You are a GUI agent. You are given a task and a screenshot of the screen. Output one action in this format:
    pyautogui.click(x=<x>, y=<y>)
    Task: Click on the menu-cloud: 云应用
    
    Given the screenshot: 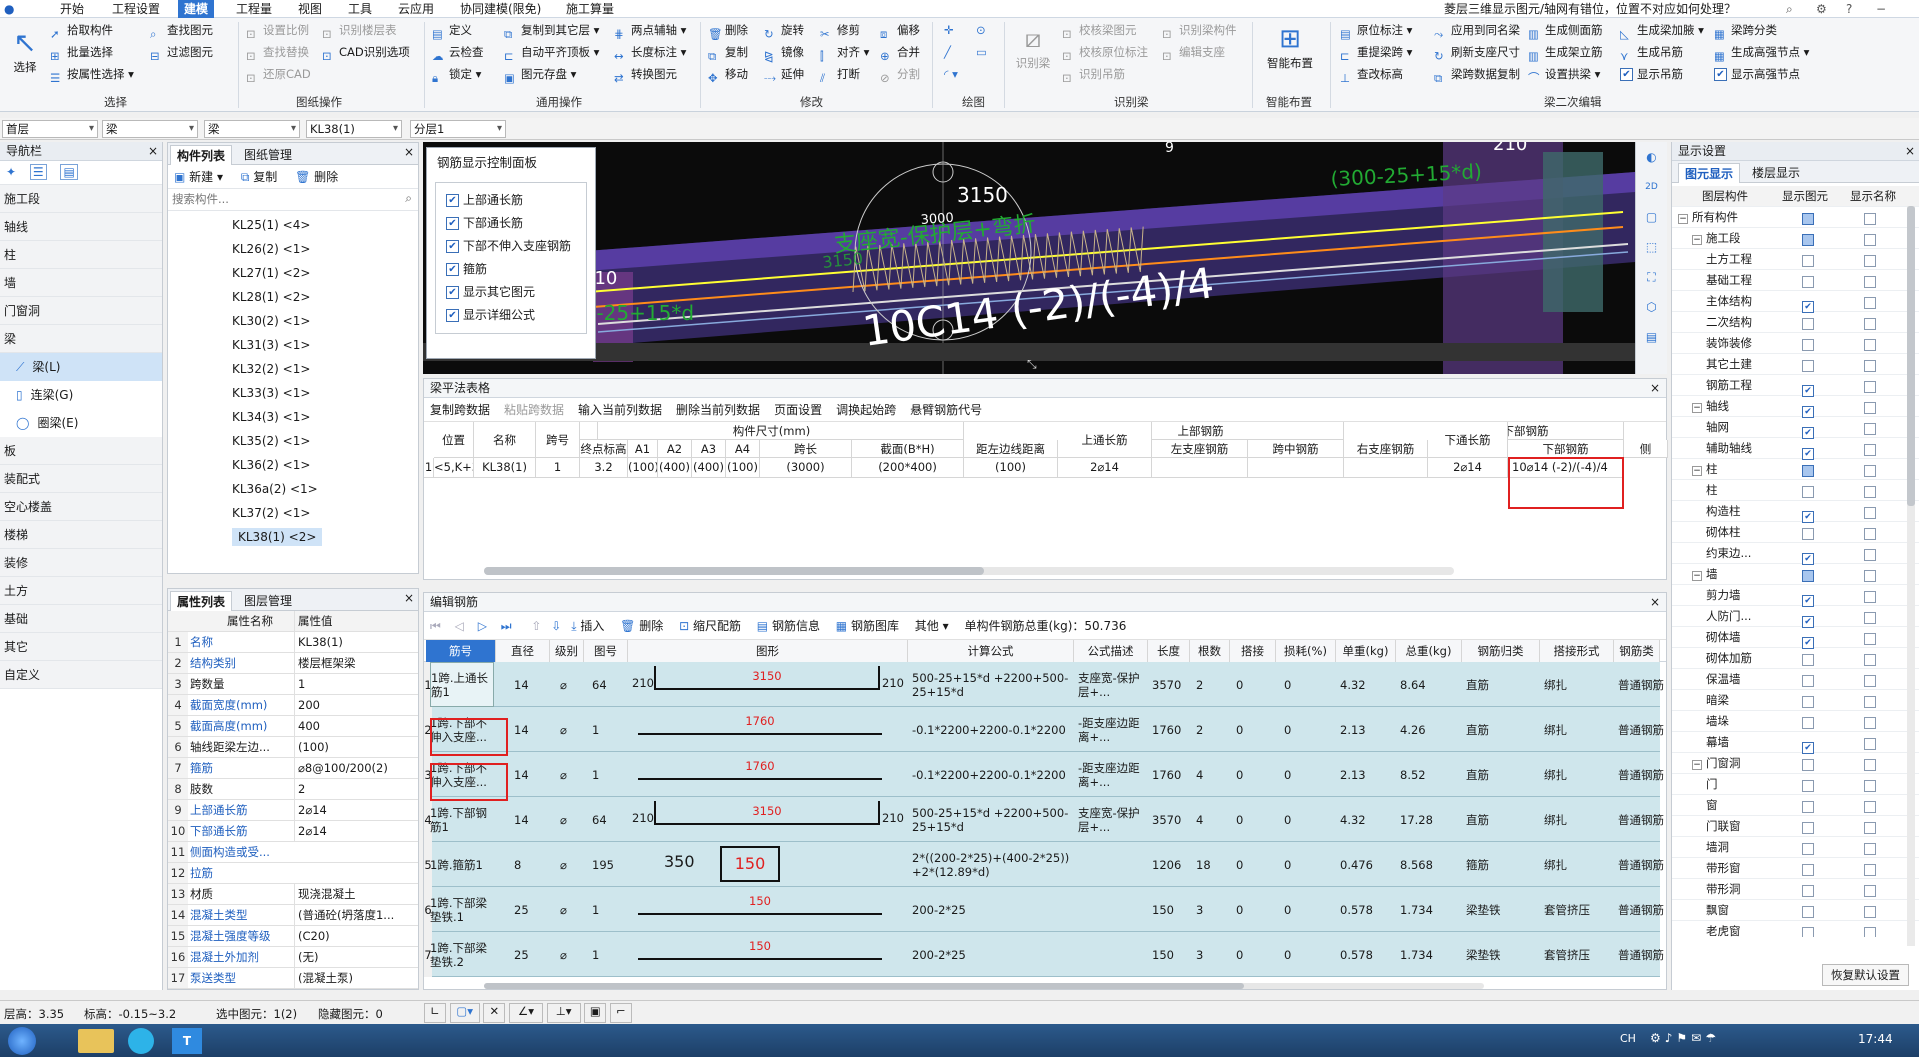 What is the action you would take?
    pyautogui.click(x=416, y=9)
    